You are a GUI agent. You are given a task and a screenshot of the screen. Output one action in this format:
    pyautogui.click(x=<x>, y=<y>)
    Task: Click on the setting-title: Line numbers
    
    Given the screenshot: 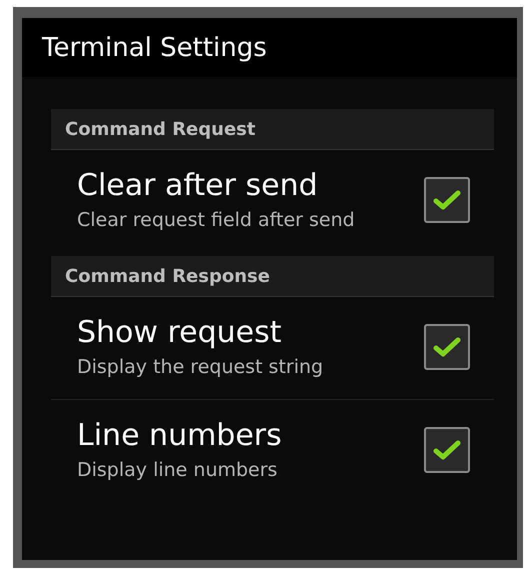 What is the action you would take?
    pyautogui.click(x=179, y=436)
    